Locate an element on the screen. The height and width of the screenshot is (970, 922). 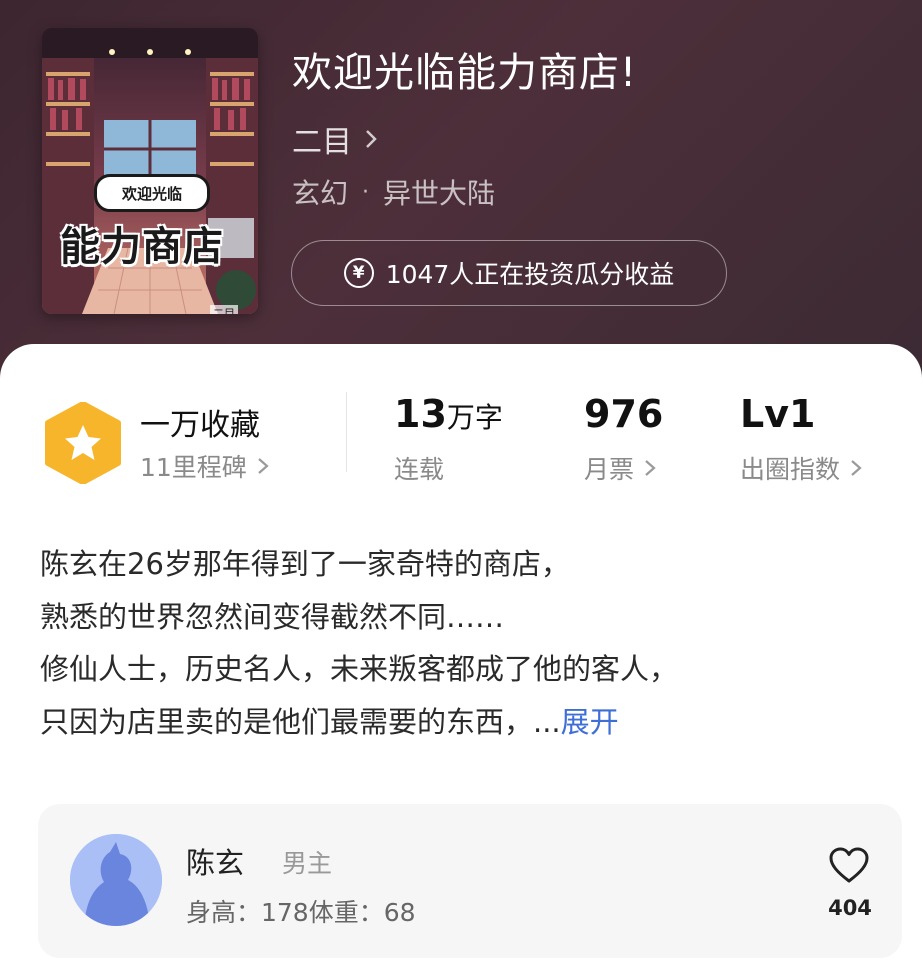
character-avatar is located at coordinates (116, 880).